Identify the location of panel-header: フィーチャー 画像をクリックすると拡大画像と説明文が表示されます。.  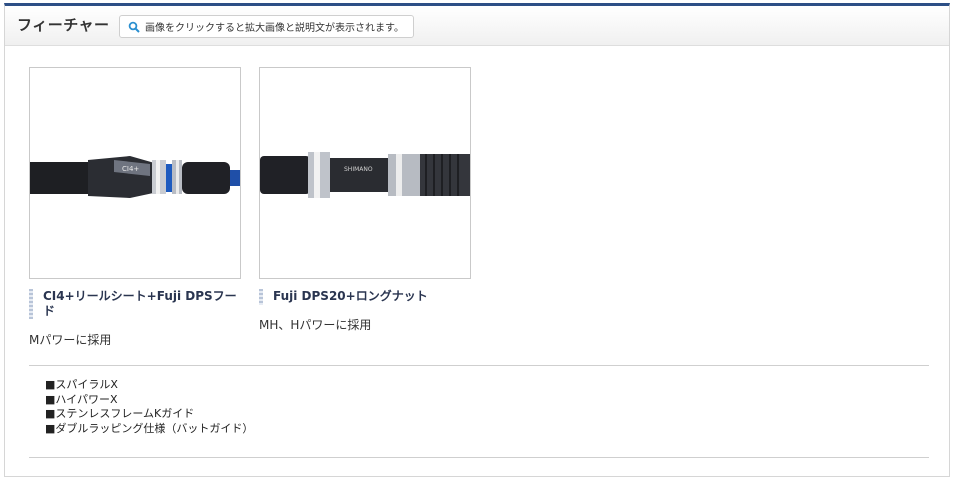
(477, 26).